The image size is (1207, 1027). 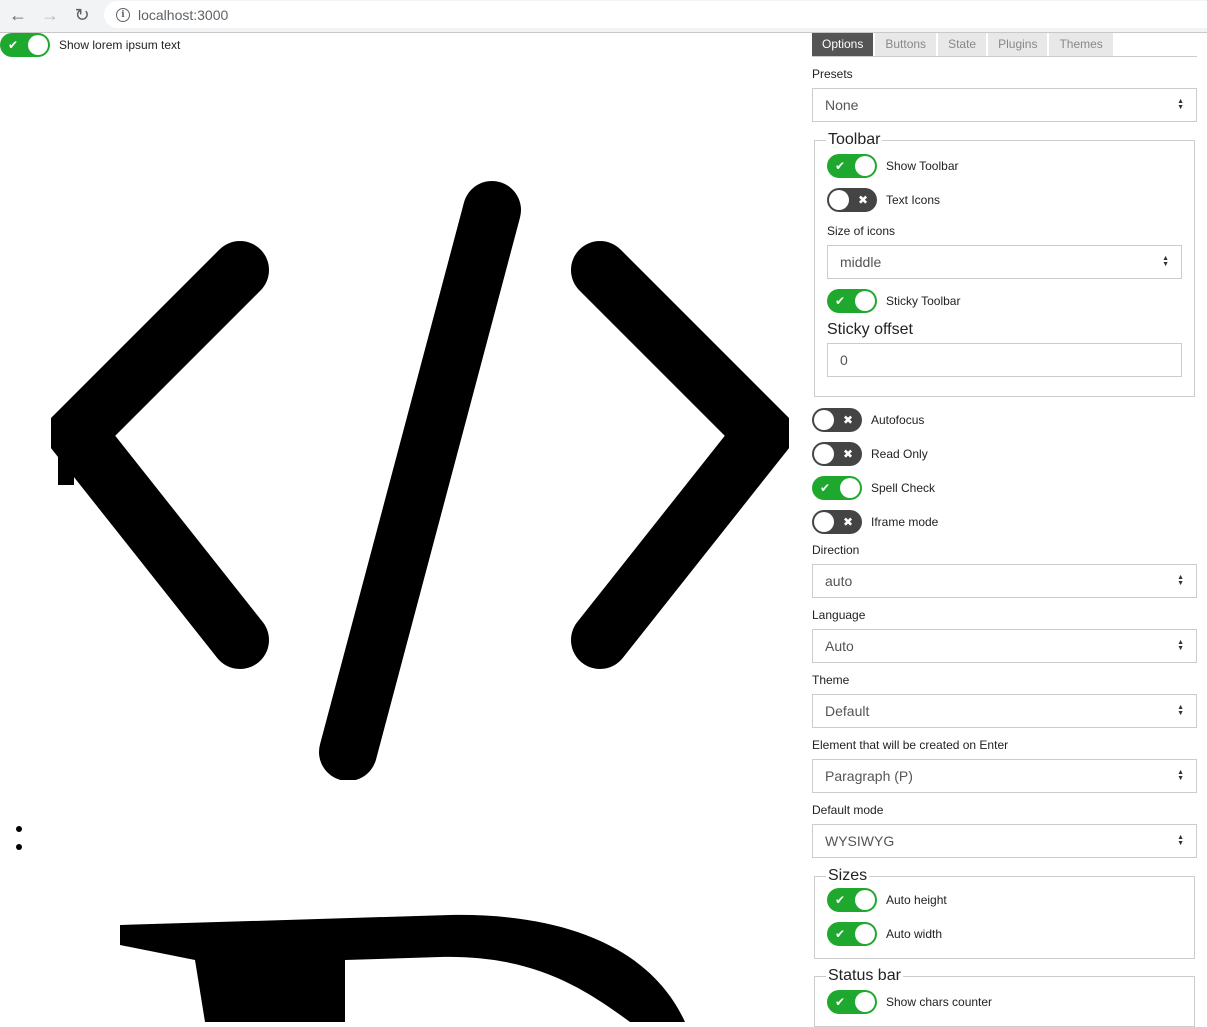 I want to click on presets-label: Presets, so click(x=832, y=74).